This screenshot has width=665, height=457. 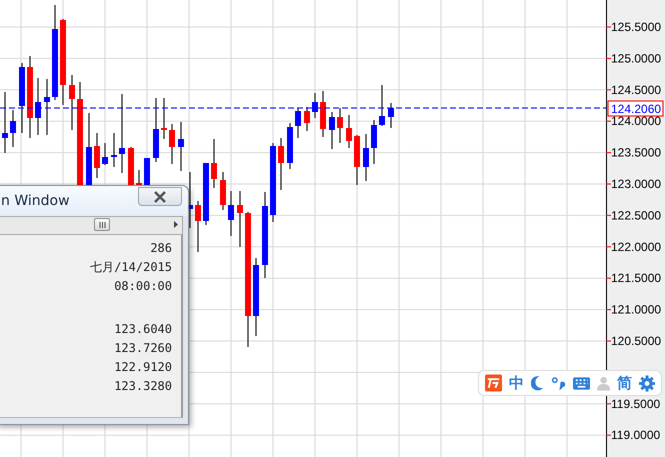 I want to click on price-value: 123.6040, so click(x=143, y=329).